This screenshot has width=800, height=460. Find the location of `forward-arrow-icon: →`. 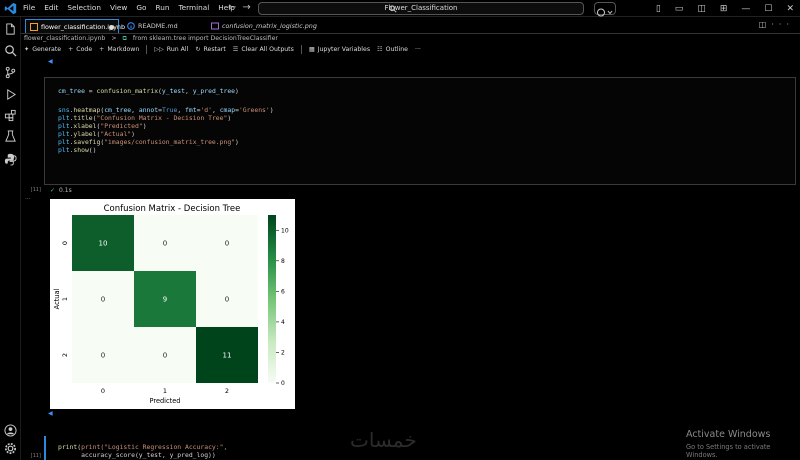

forward-arrow-icon: → is located at coordinates (249, 7).